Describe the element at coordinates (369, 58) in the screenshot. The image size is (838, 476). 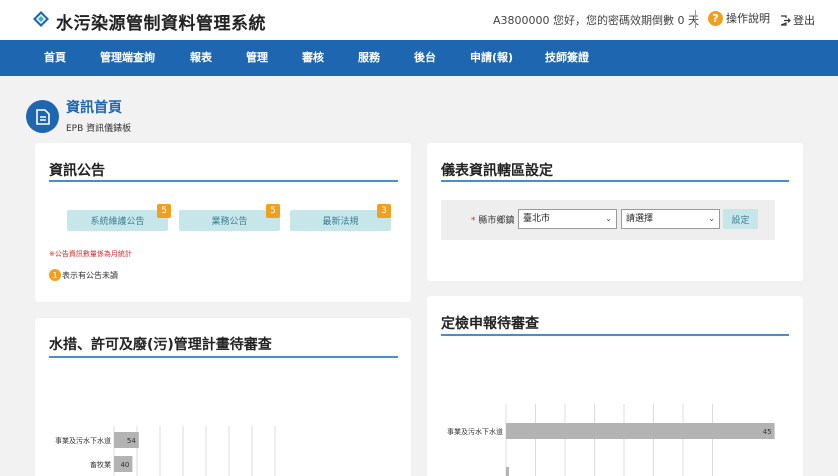
I see `nav-item-service: 服務` at that location.